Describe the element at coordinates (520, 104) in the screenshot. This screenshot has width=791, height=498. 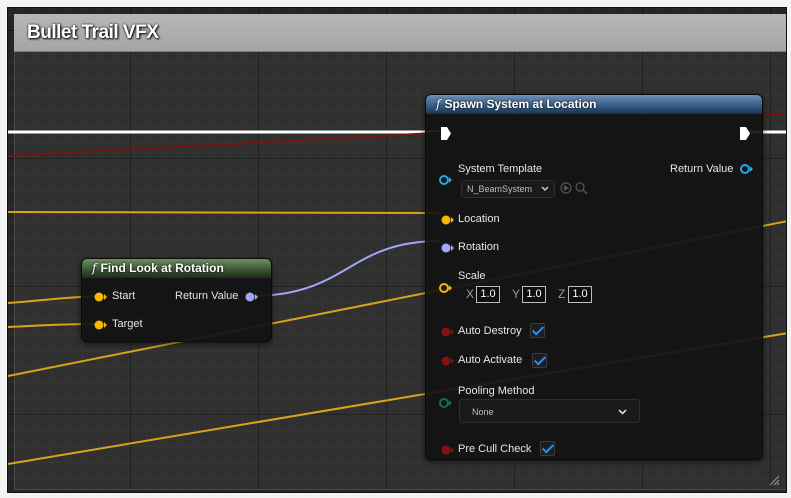
I see `spawn-system-title: Spawn System at Location` at that location.